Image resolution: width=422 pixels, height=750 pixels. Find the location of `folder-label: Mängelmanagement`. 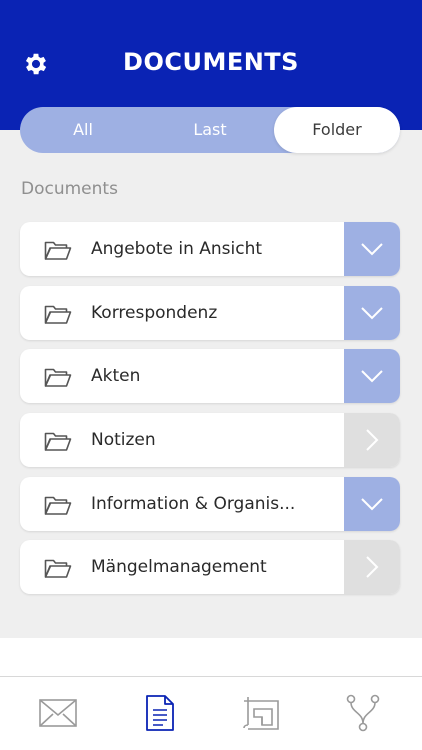

folder-label: Mängelmanagement is located at coordinates (179, 567).